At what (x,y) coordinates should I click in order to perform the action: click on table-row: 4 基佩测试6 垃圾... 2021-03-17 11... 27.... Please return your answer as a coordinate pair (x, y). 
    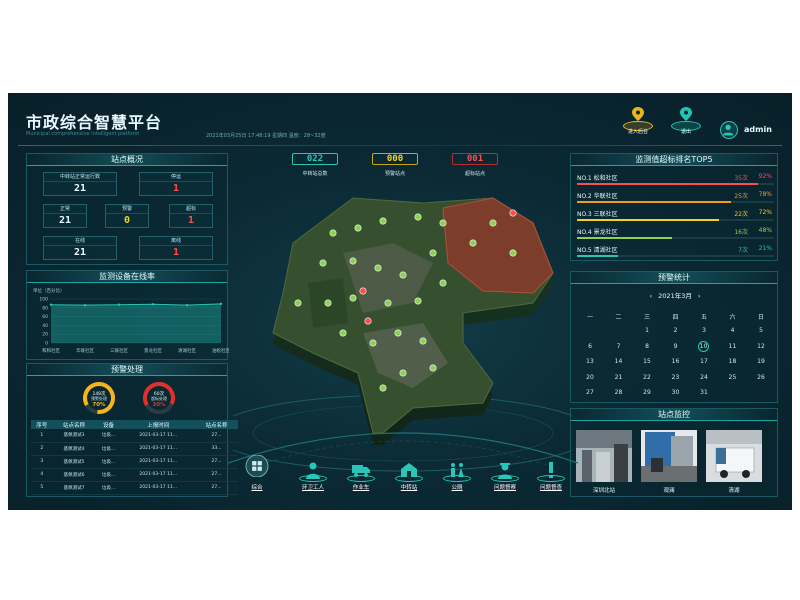
    Looking at the image, I should click on (134, 475).